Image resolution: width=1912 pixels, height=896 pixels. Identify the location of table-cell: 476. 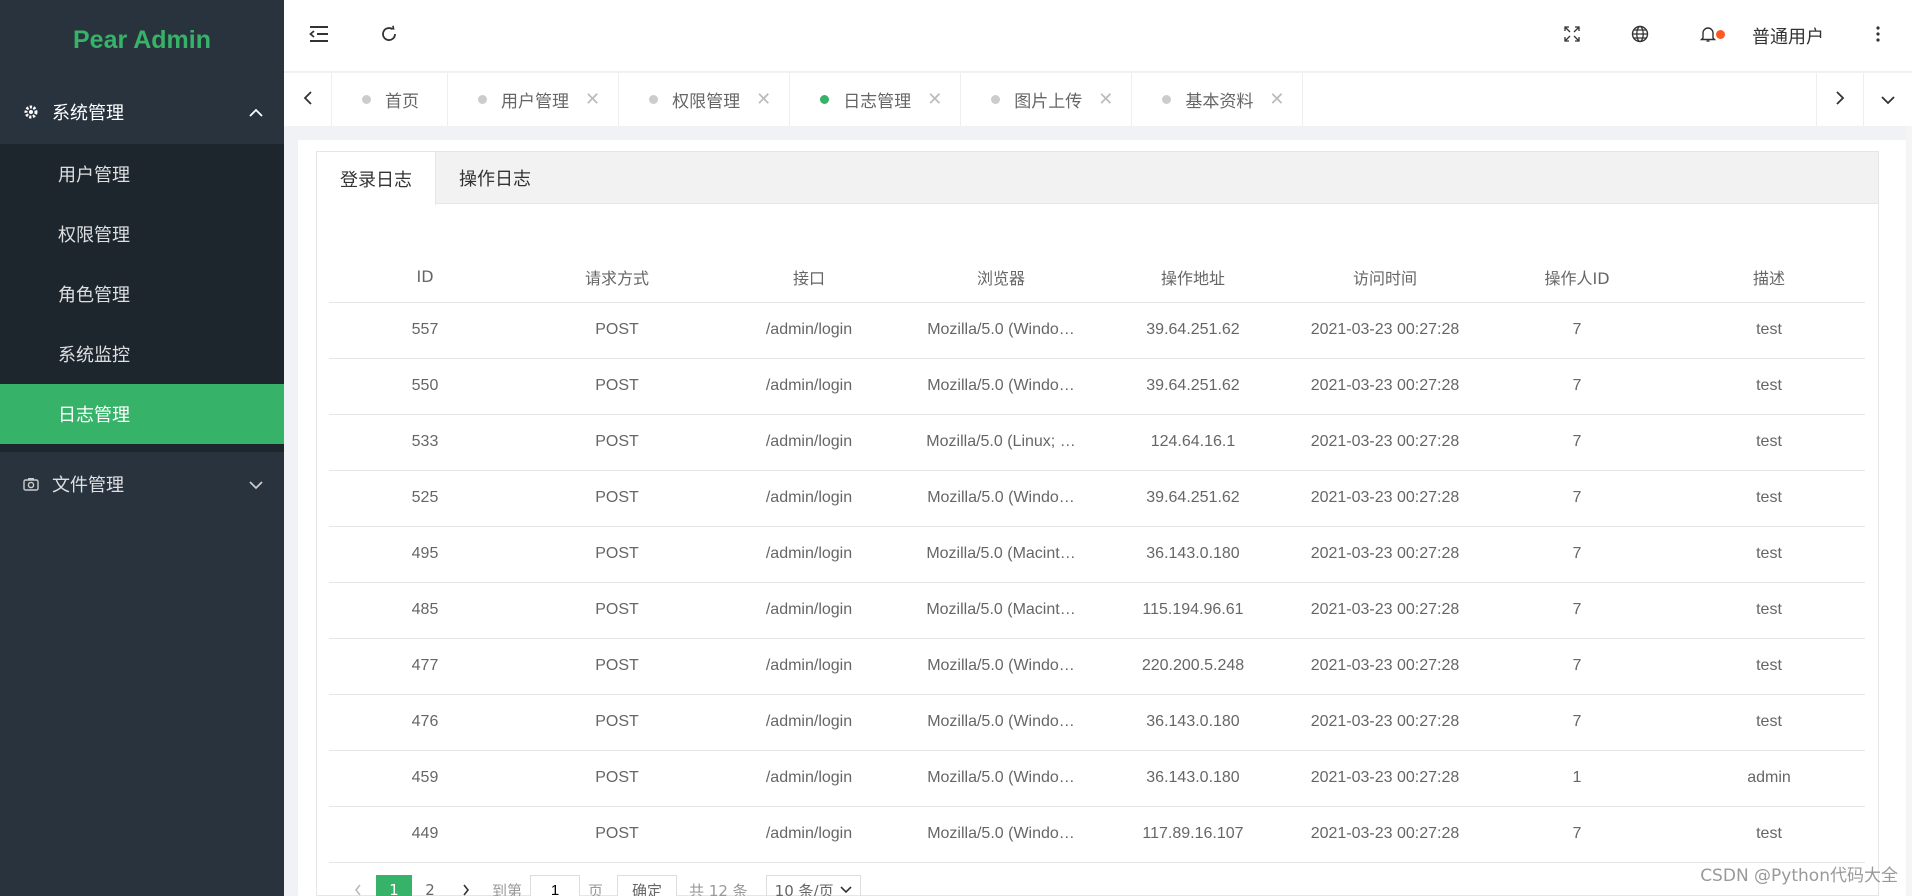
(425, 722).